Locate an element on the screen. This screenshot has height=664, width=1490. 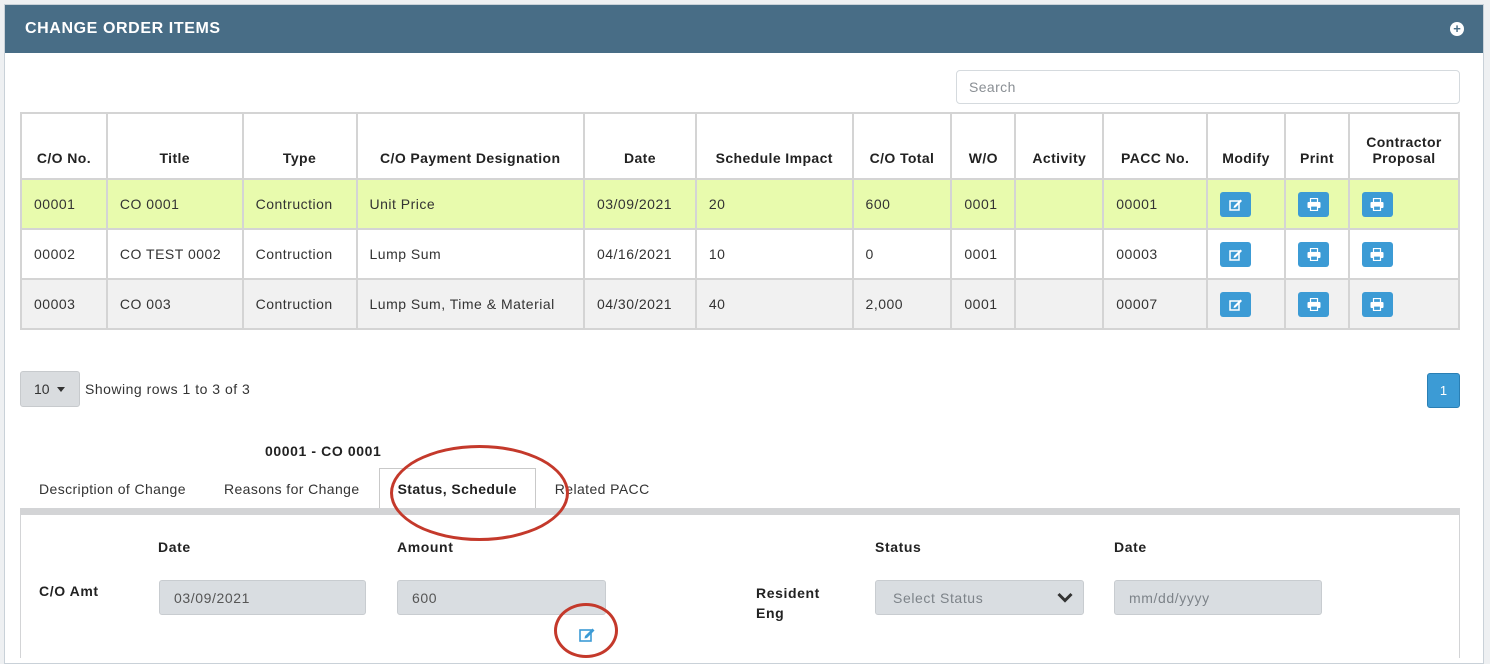
panel-header: CHANGE ORDER ITEMS + is located at coordinates (744, 29).